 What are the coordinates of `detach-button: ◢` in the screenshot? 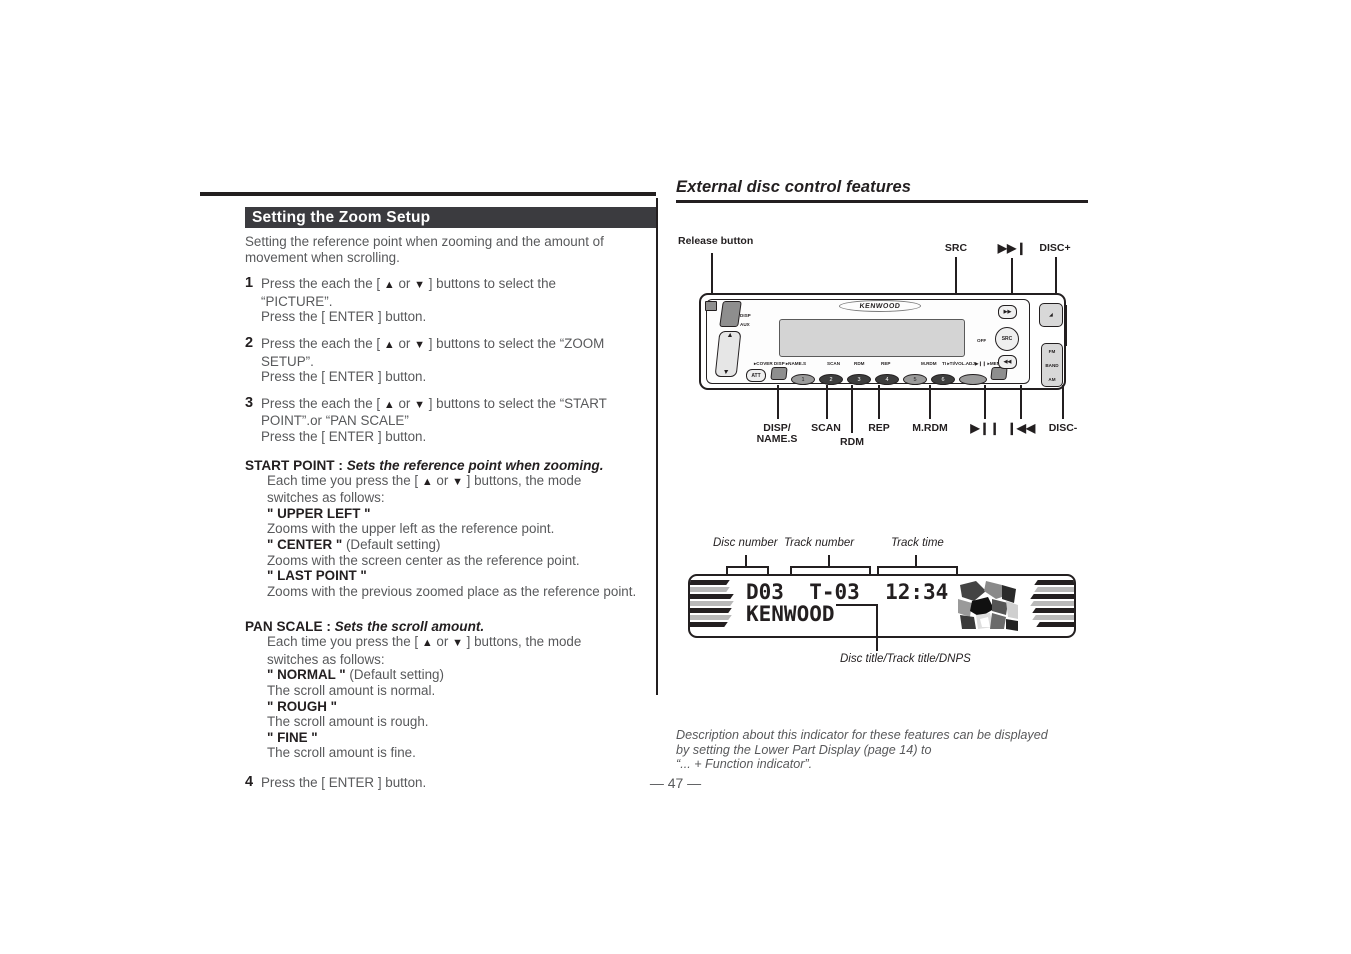 It's located at (1051, 315).